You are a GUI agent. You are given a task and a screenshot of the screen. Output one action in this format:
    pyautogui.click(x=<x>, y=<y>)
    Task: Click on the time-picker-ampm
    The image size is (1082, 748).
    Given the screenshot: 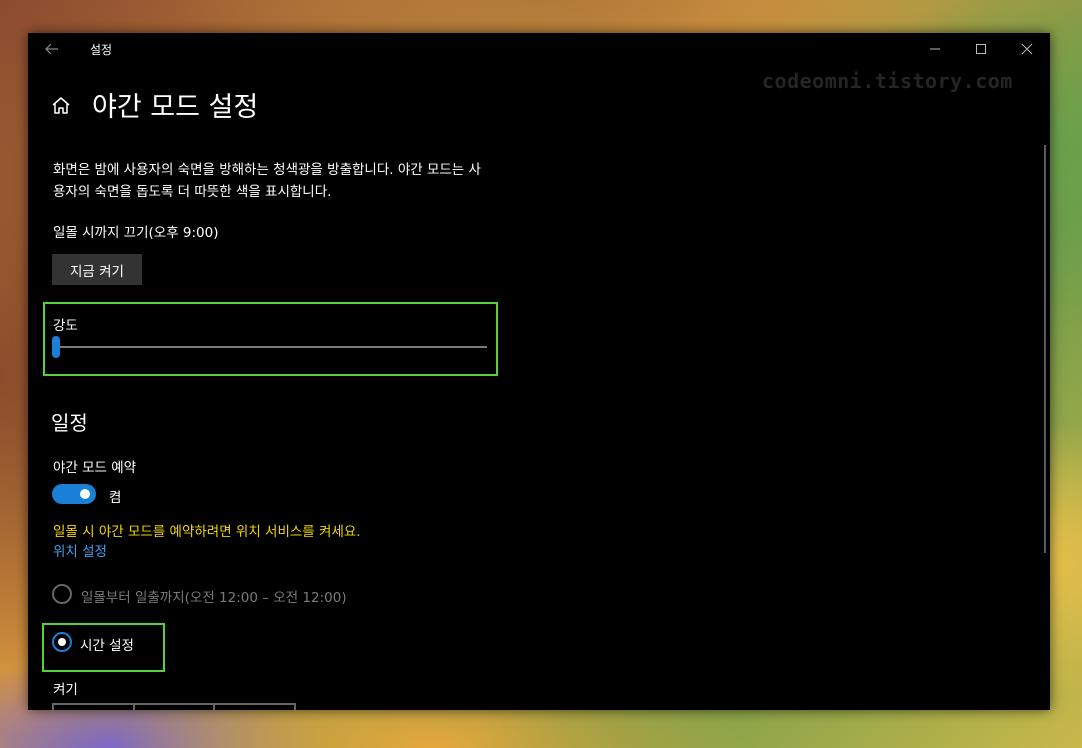 What is the action you would take?
    pyautogui.click(x=254, y=707)
    